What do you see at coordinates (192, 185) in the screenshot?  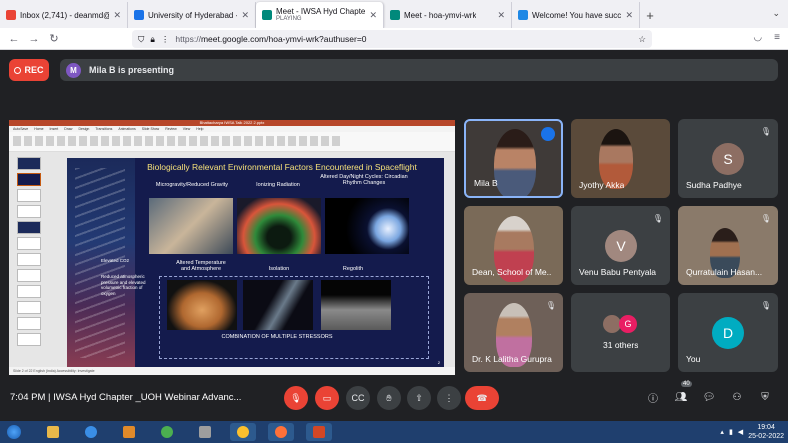 I see `label-microgravity: Microgravity/Reduced Gravity` at bounding box center [192, 185].